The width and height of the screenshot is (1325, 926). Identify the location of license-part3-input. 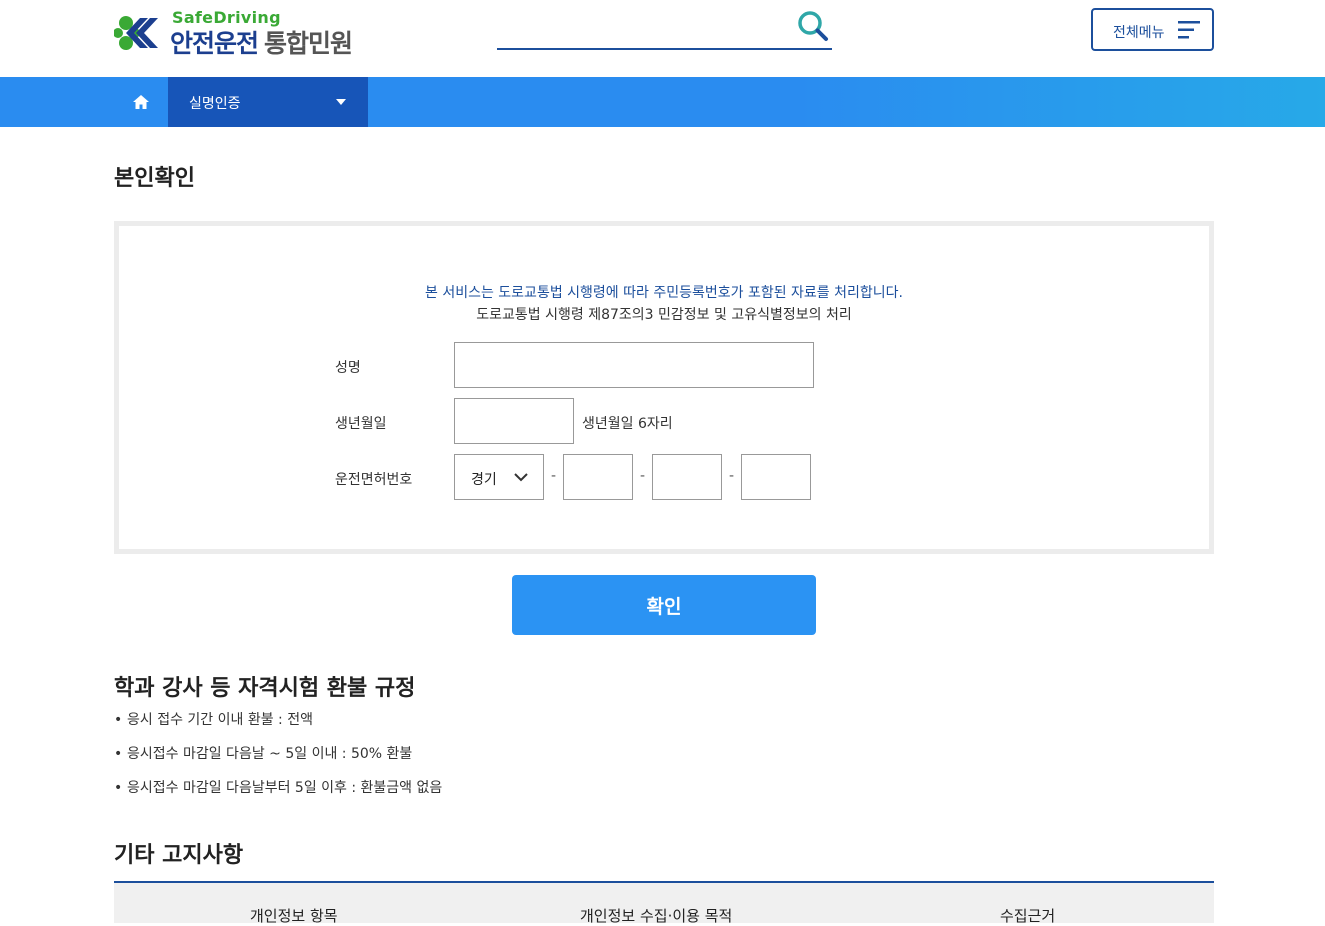
(687, 477).